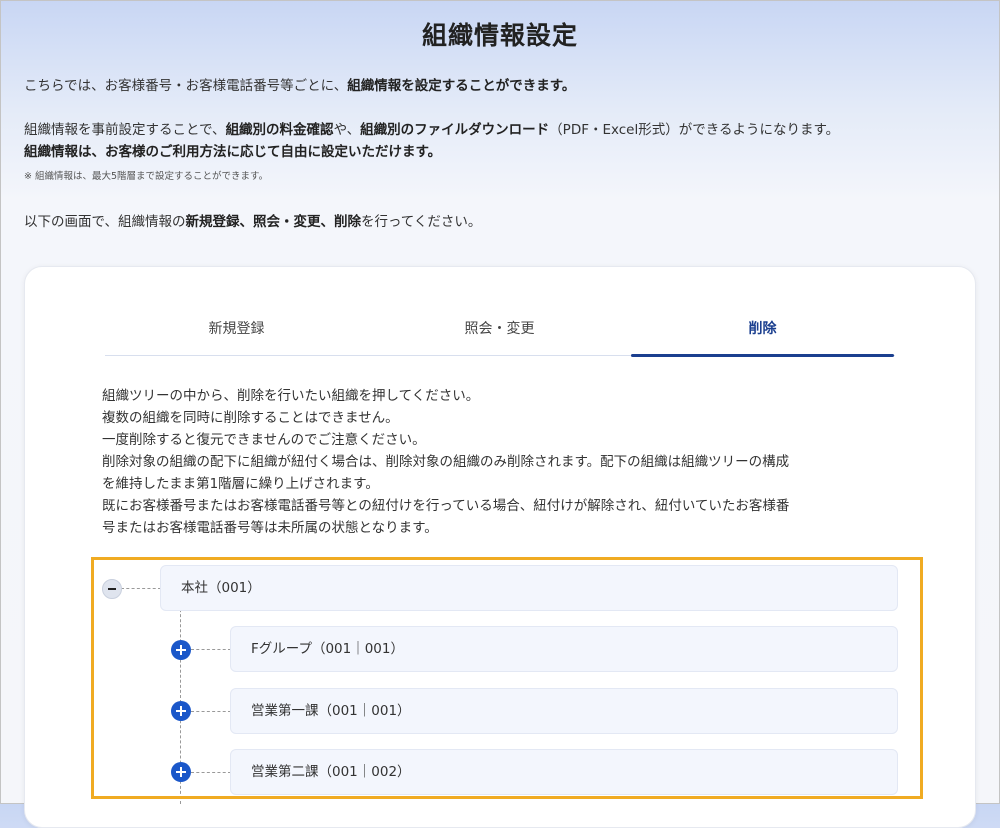 This screenshot has height=828, width=1000. What do you see at coordinates (455, 130) in the screenshot?
I see `intro-bold-text: 組織別のファイルダウンロード` at bounding box center [455, 130].